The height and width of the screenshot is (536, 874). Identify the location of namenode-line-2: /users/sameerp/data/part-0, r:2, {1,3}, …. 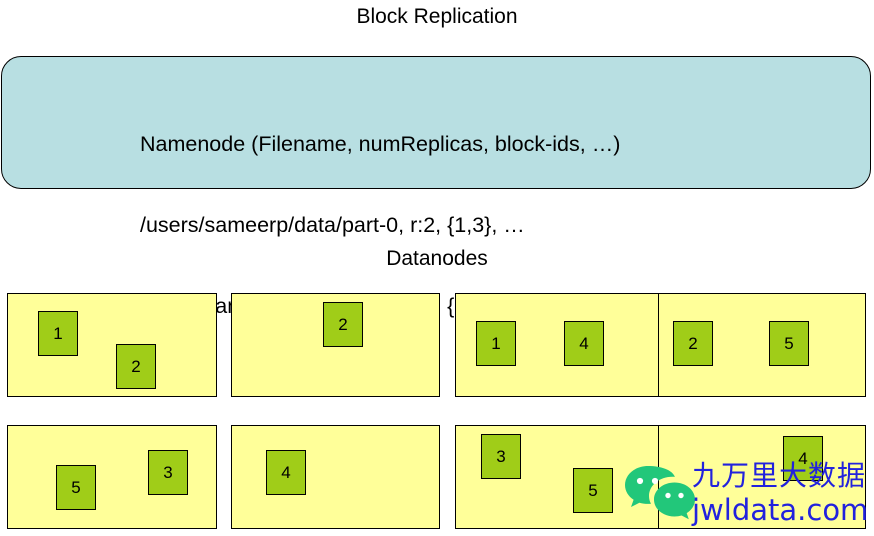
(332, 225).